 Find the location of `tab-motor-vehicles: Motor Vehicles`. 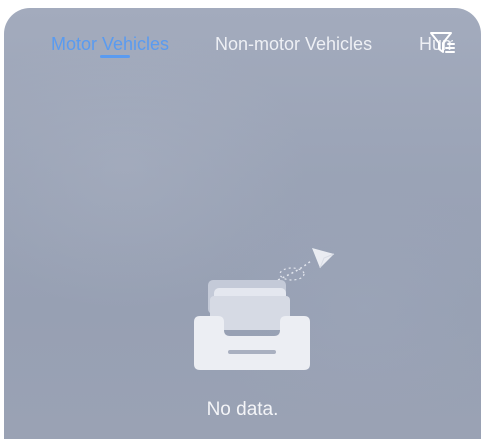

tab-motor-vehicles: Motor Vehicles is located at coordinates (110, 44).